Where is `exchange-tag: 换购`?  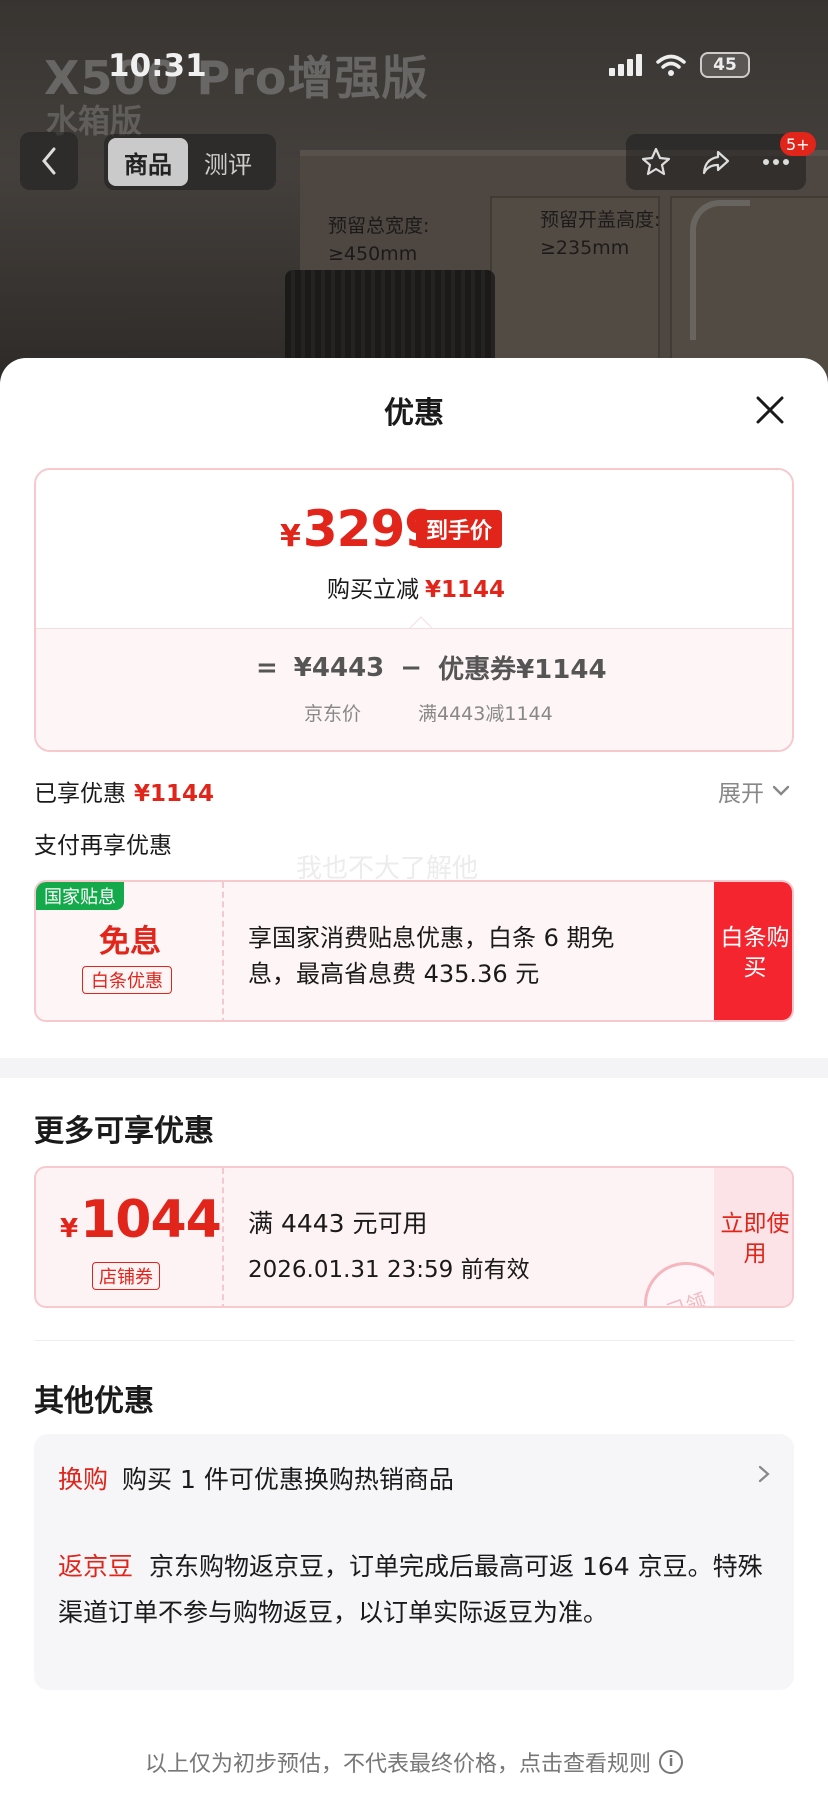 exchange-tag: 换购 is located at coordinates (83, 1479).